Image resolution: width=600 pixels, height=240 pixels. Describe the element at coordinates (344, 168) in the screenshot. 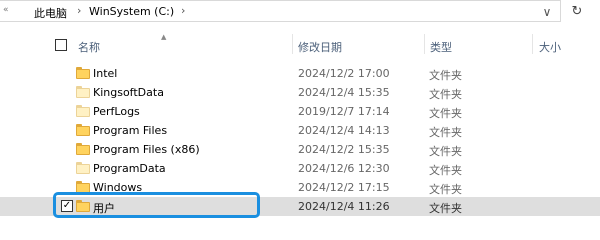

I see `file-date: 2024/12/6 12:30` at that location.